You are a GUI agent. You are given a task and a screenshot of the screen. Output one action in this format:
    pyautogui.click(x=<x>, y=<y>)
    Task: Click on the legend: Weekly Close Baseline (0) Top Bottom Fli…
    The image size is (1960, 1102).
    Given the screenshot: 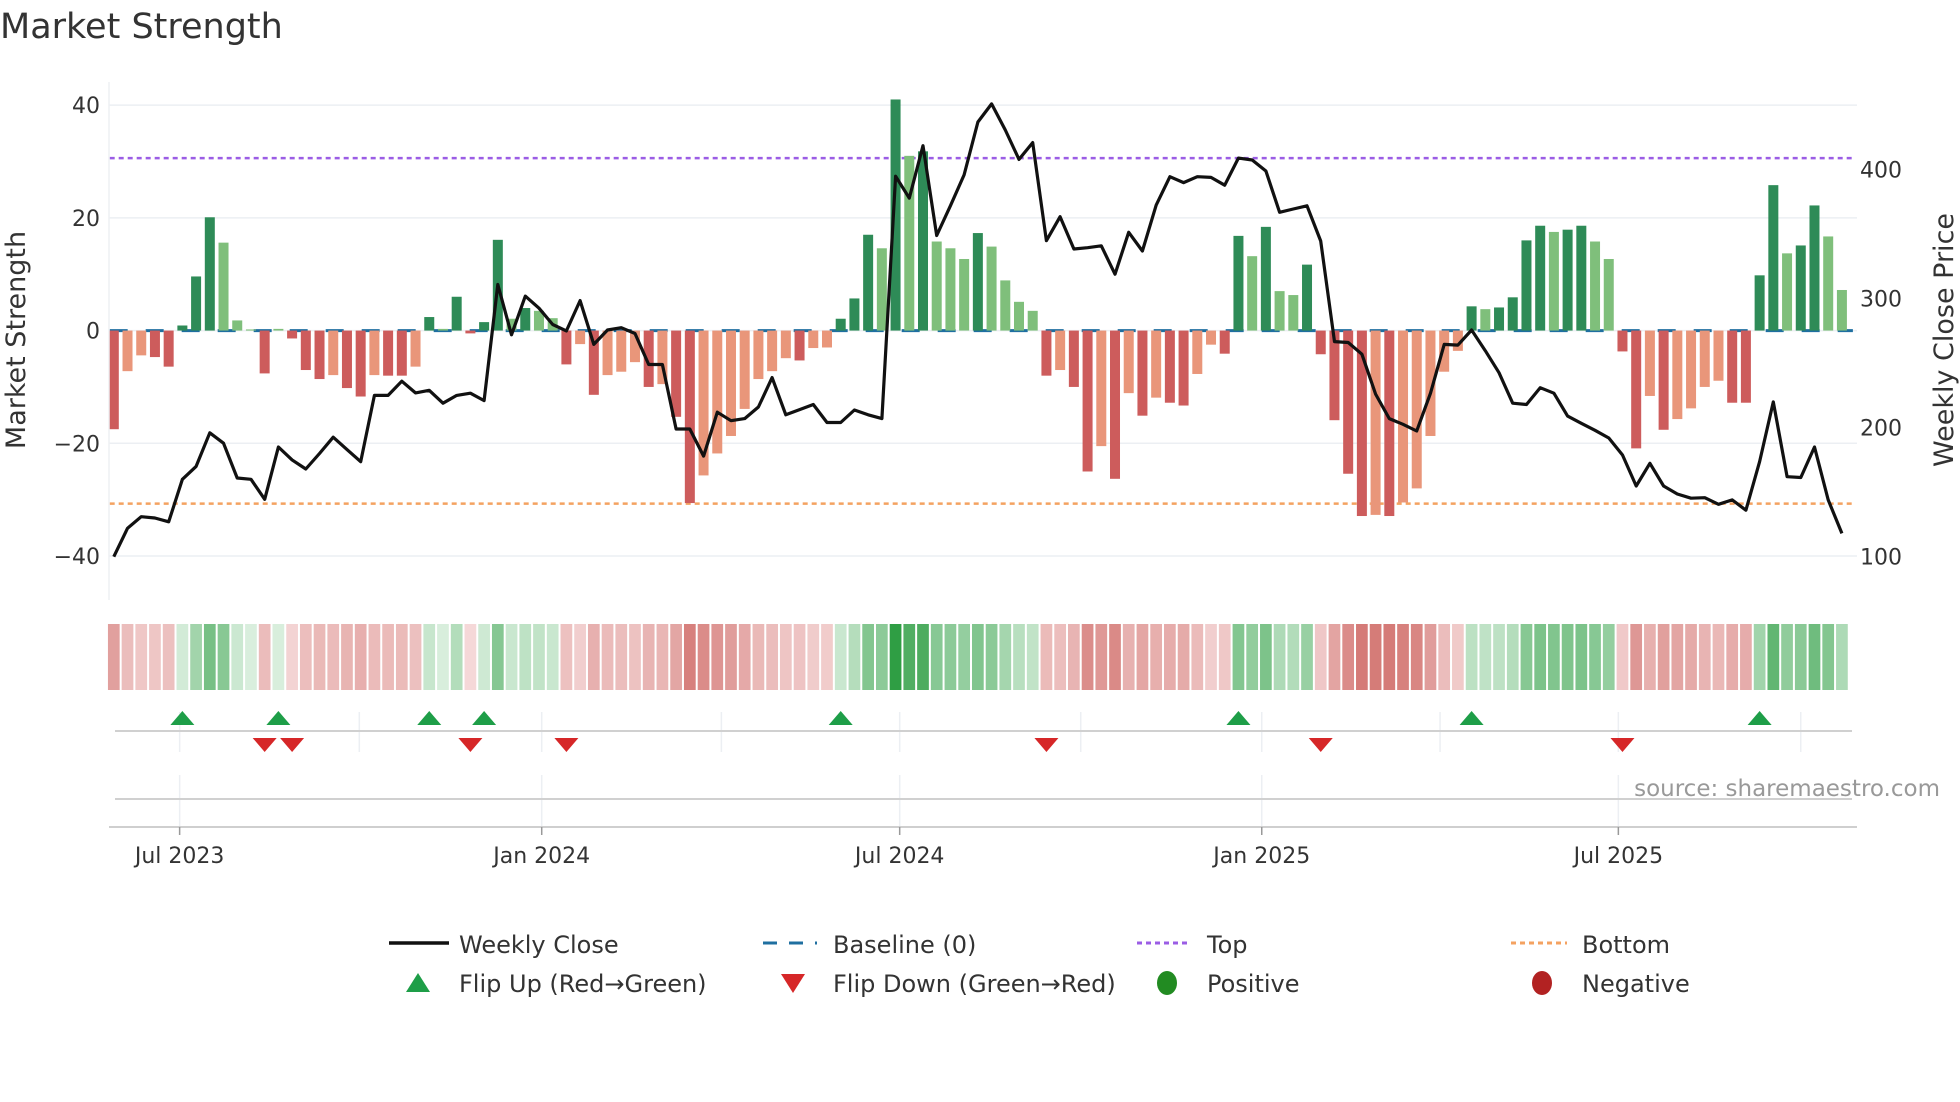 What is the action you would take?
    pyautogui.click(x=1039, y=964)
    